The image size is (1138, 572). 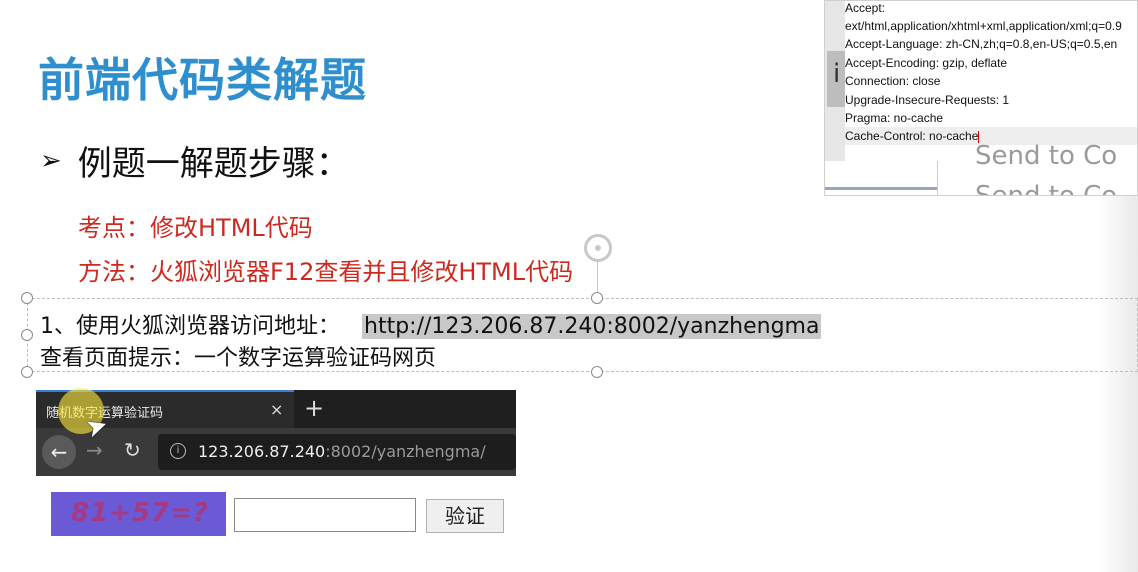 I want to click on method-line: 方法：火狐浏览器F12查看并且修改HTML代码, so click(x=326, y=272).